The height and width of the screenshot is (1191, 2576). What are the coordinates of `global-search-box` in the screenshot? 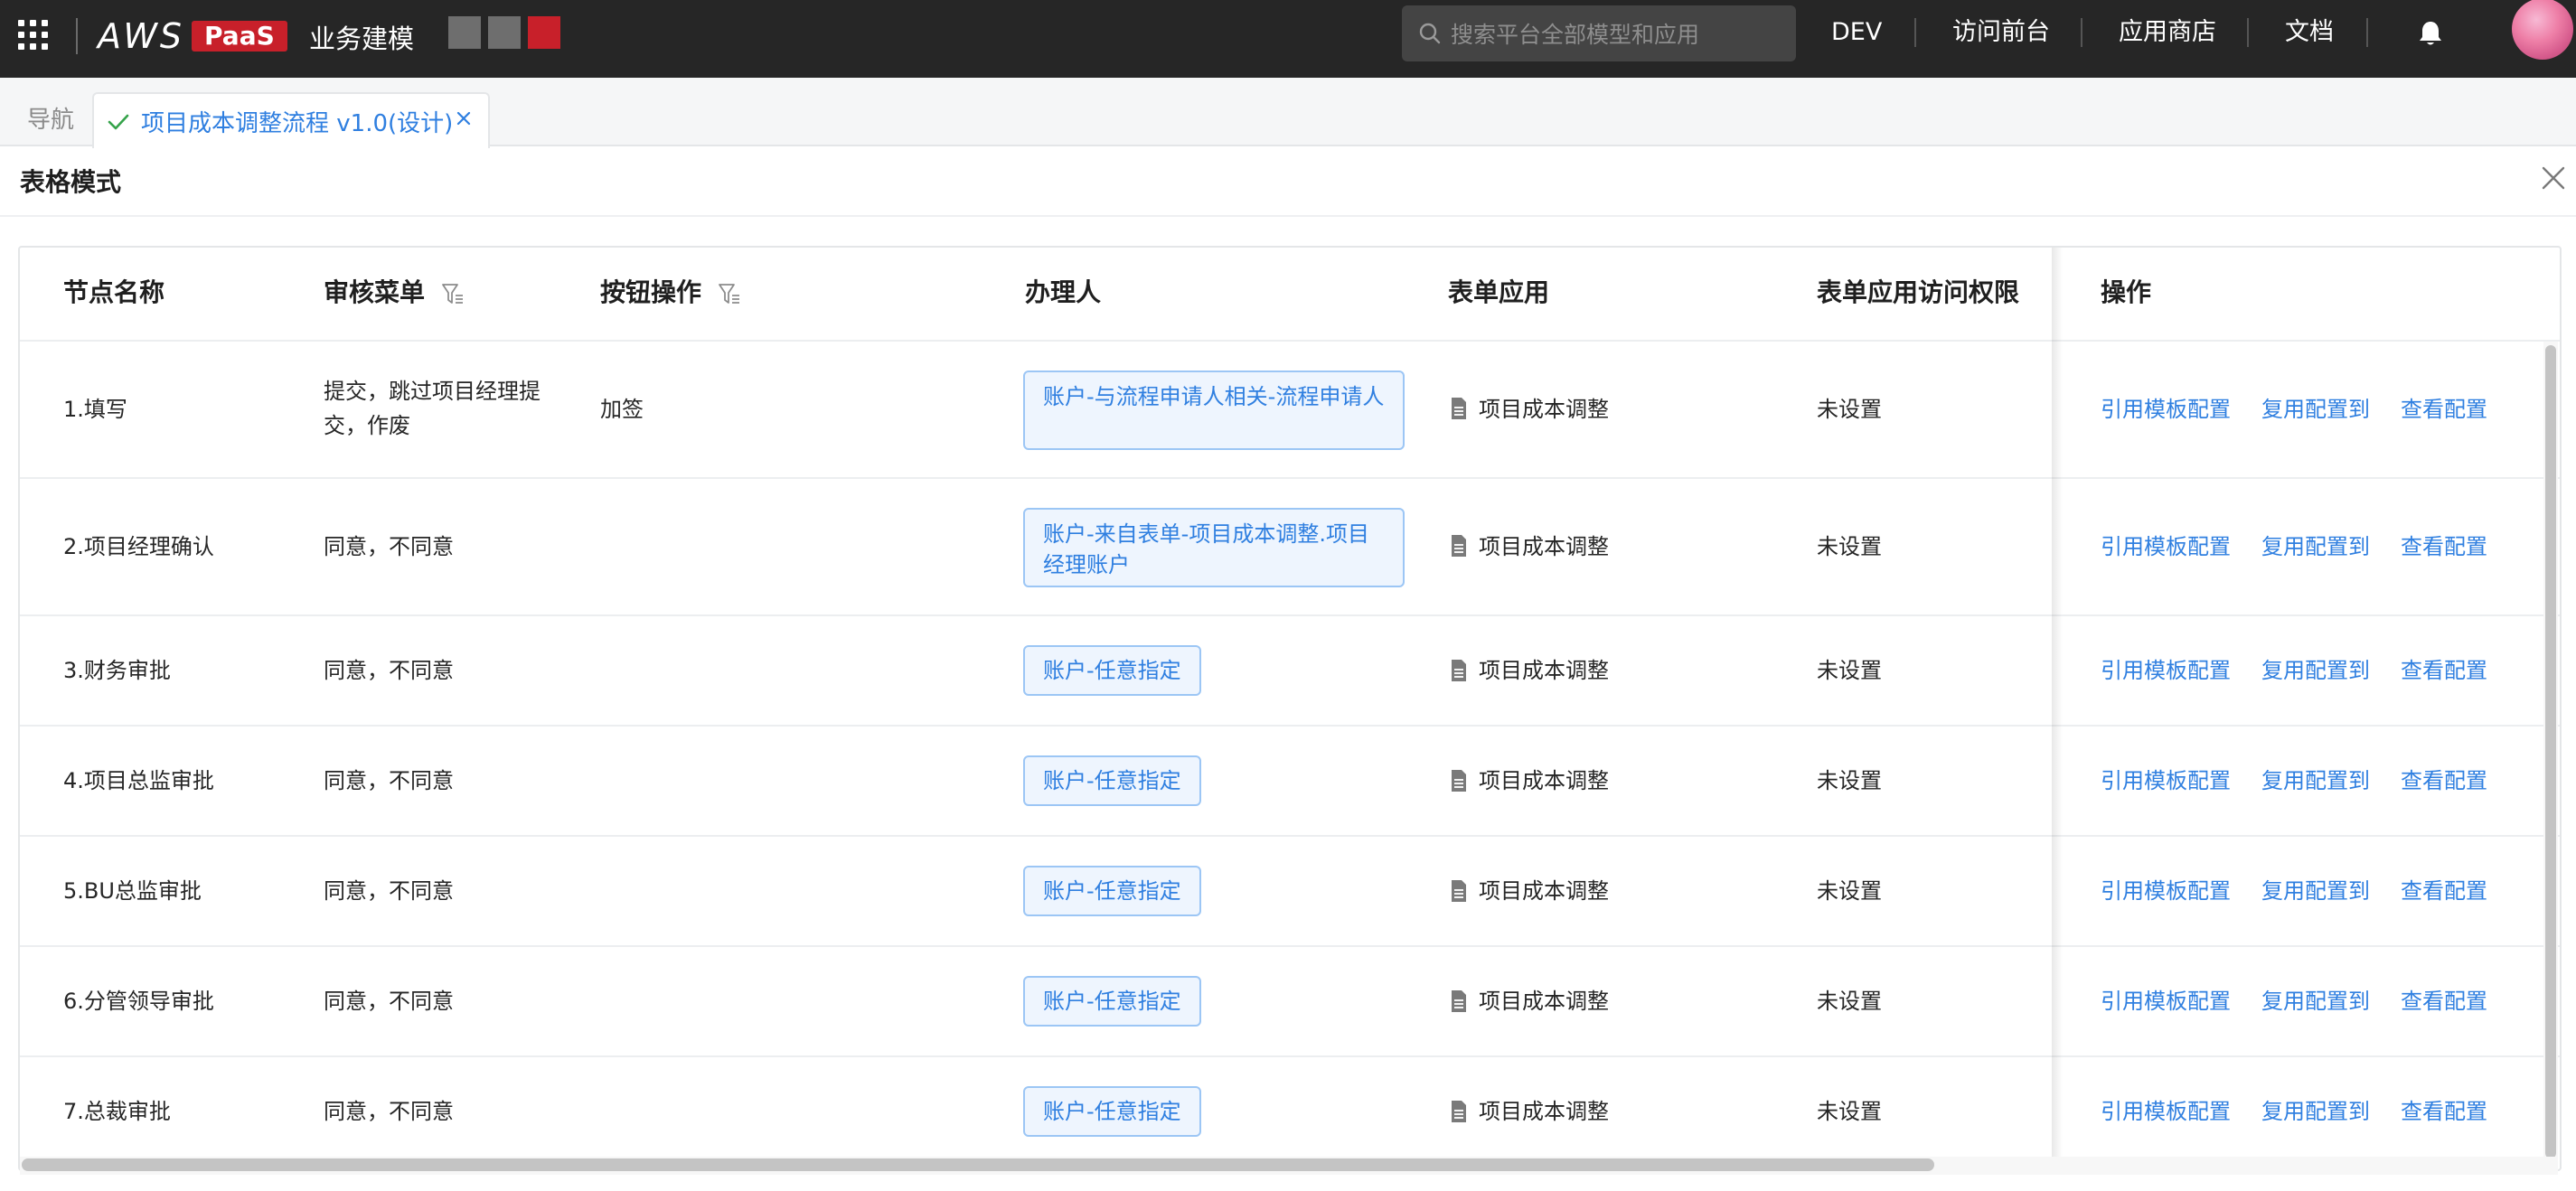 It's located at (1599, 34).